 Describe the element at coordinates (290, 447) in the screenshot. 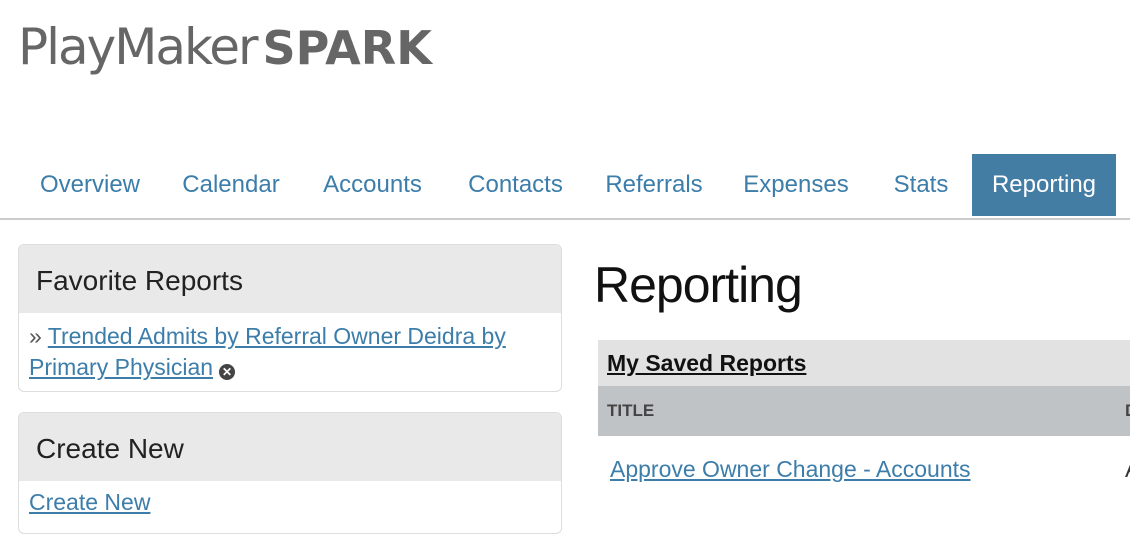

I see `create-new-title: Create New` at that location.